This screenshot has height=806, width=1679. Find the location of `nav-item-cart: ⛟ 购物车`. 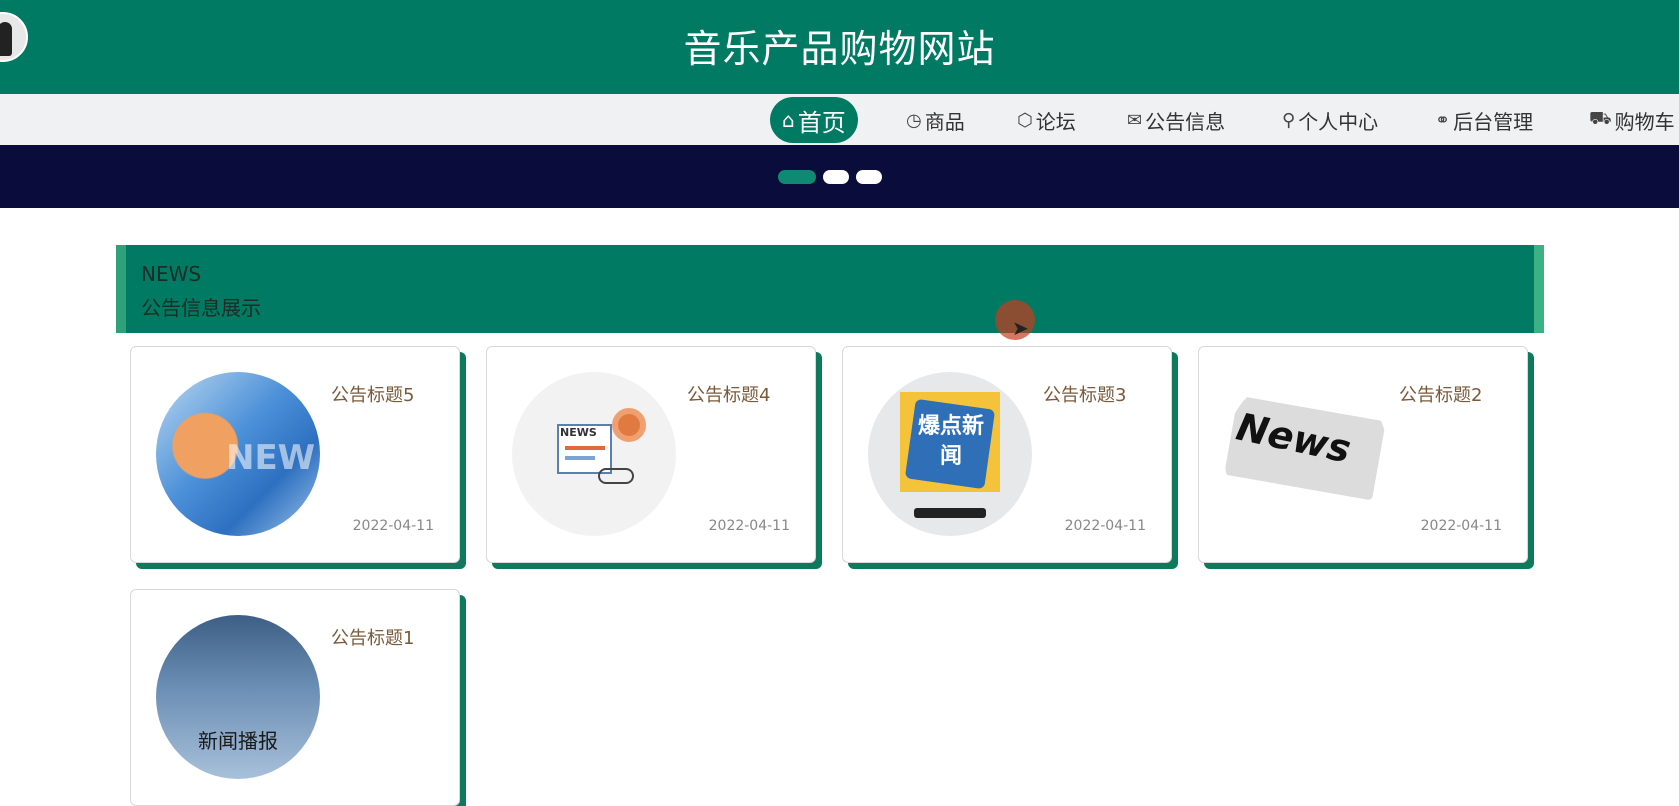

nav-item-cart: ⛟ 购物车 is located at coordinates (1632, 120).